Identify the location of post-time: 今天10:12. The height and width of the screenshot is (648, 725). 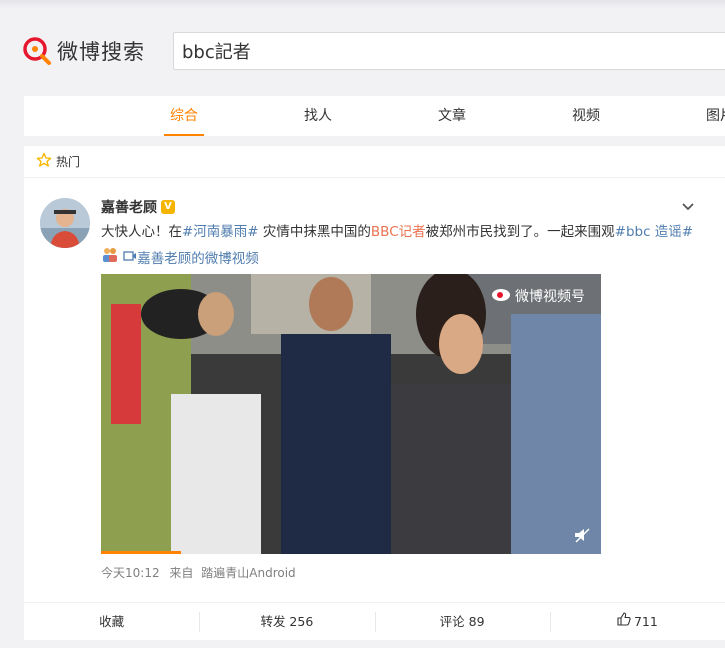
(130, 573).